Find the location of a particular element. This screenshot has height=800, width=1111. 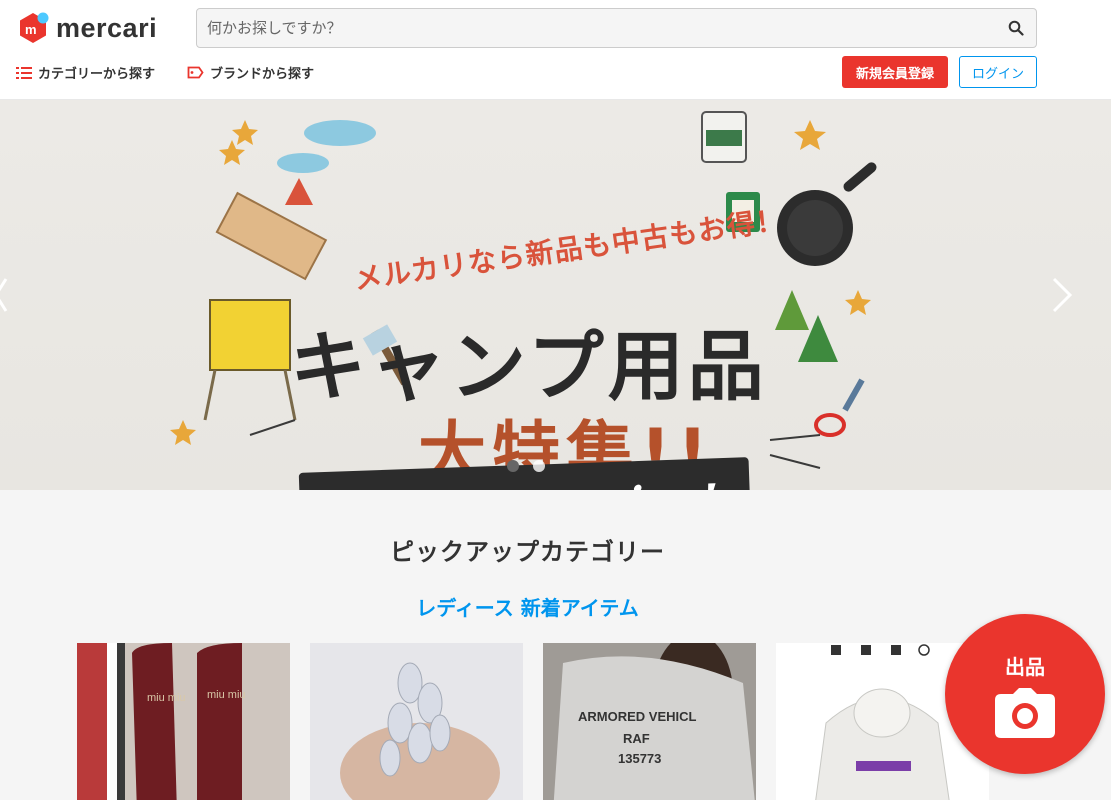

section-title: ピックアップカテゴリー is located at coordinates (527, 552).